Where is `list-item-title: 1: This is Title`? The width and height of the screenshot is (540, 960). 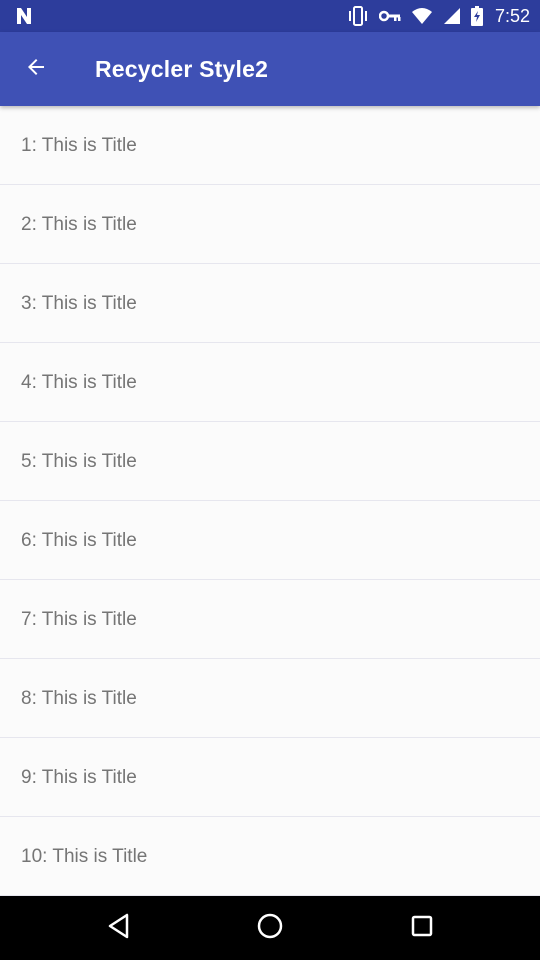 list-item-title: 1: This is Title is located at coordinates (79, 145).